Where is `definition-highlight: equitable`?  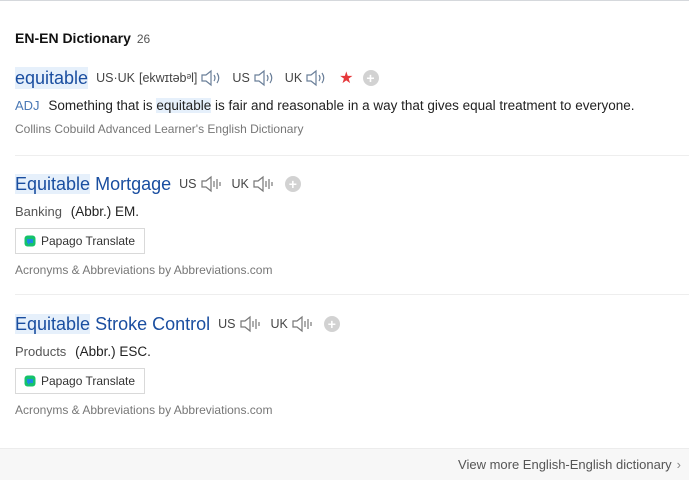
definition-highlight: equitable is located at coordinates (184, 105).